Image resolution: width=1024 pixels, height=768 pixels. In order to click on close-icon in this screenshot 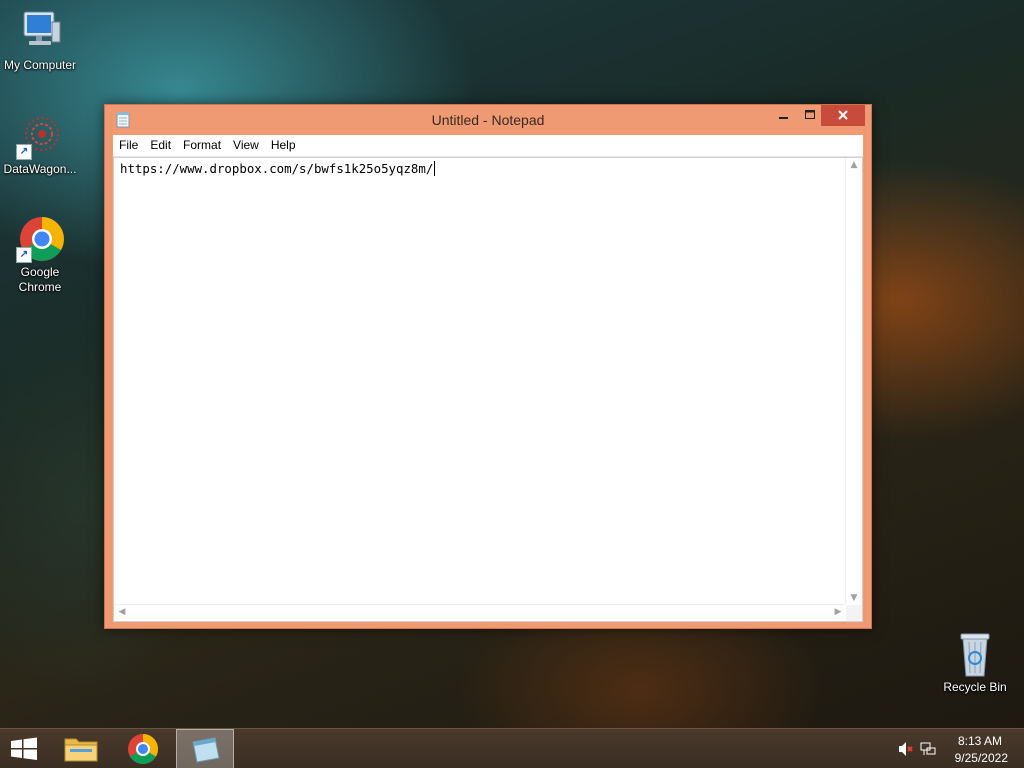, I will do `click(843, 115)`.